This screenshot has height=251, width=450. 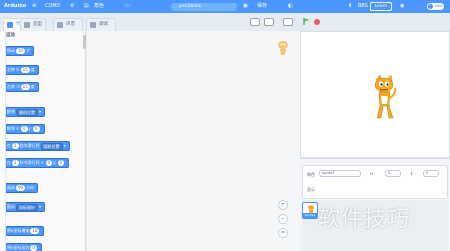 I want to click on gear-icon: ⚙, so click(x=72, y=6).